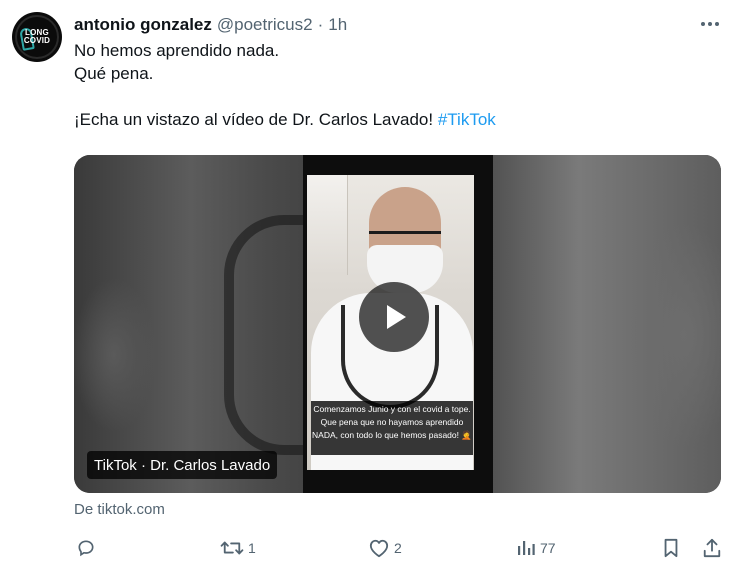  I want to click on views-count: 77, so click(548, 548).